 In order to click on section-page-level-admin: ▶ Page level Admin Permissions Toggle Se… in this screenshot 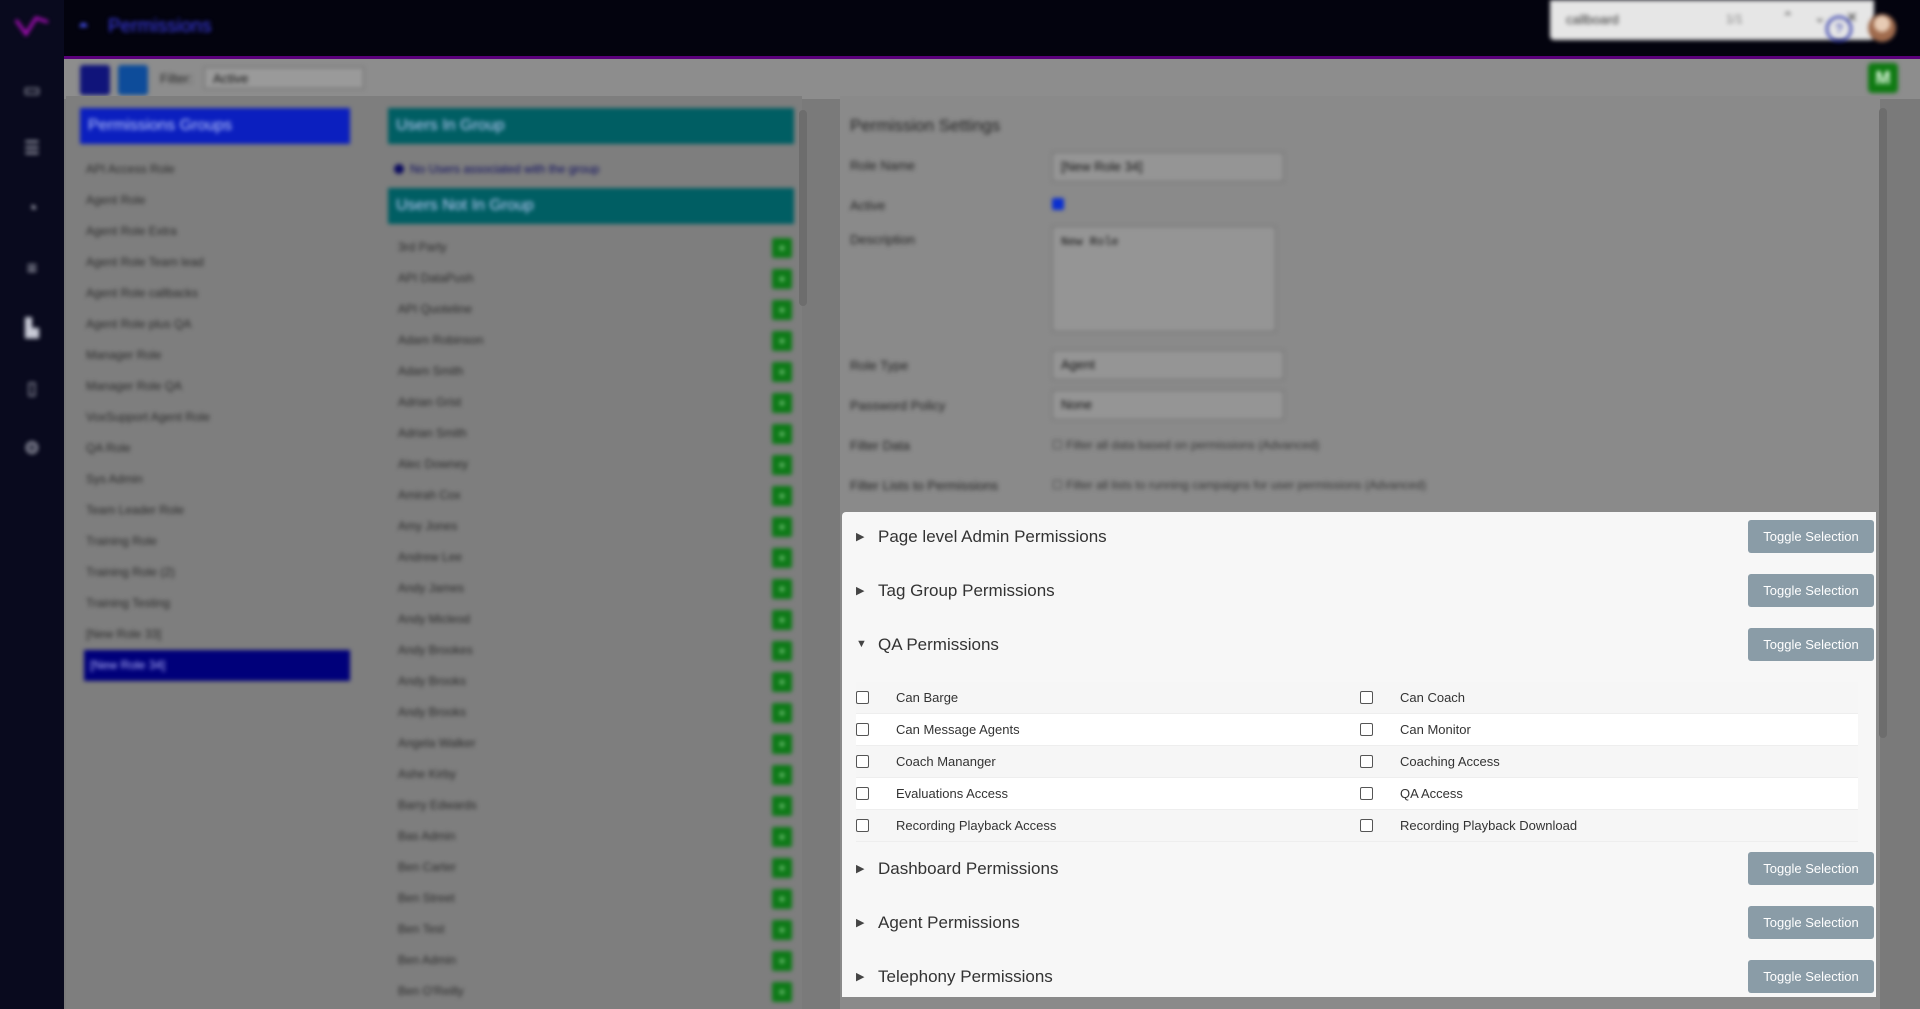, I will do `click(1359, 539)`.